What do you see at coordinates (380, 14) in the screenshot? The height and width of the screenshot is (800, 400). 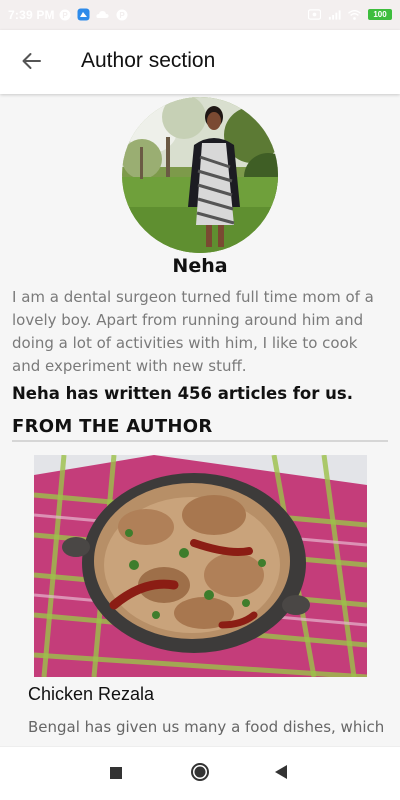 I see `battery-icon: 100` at bounding box center [380, 14].